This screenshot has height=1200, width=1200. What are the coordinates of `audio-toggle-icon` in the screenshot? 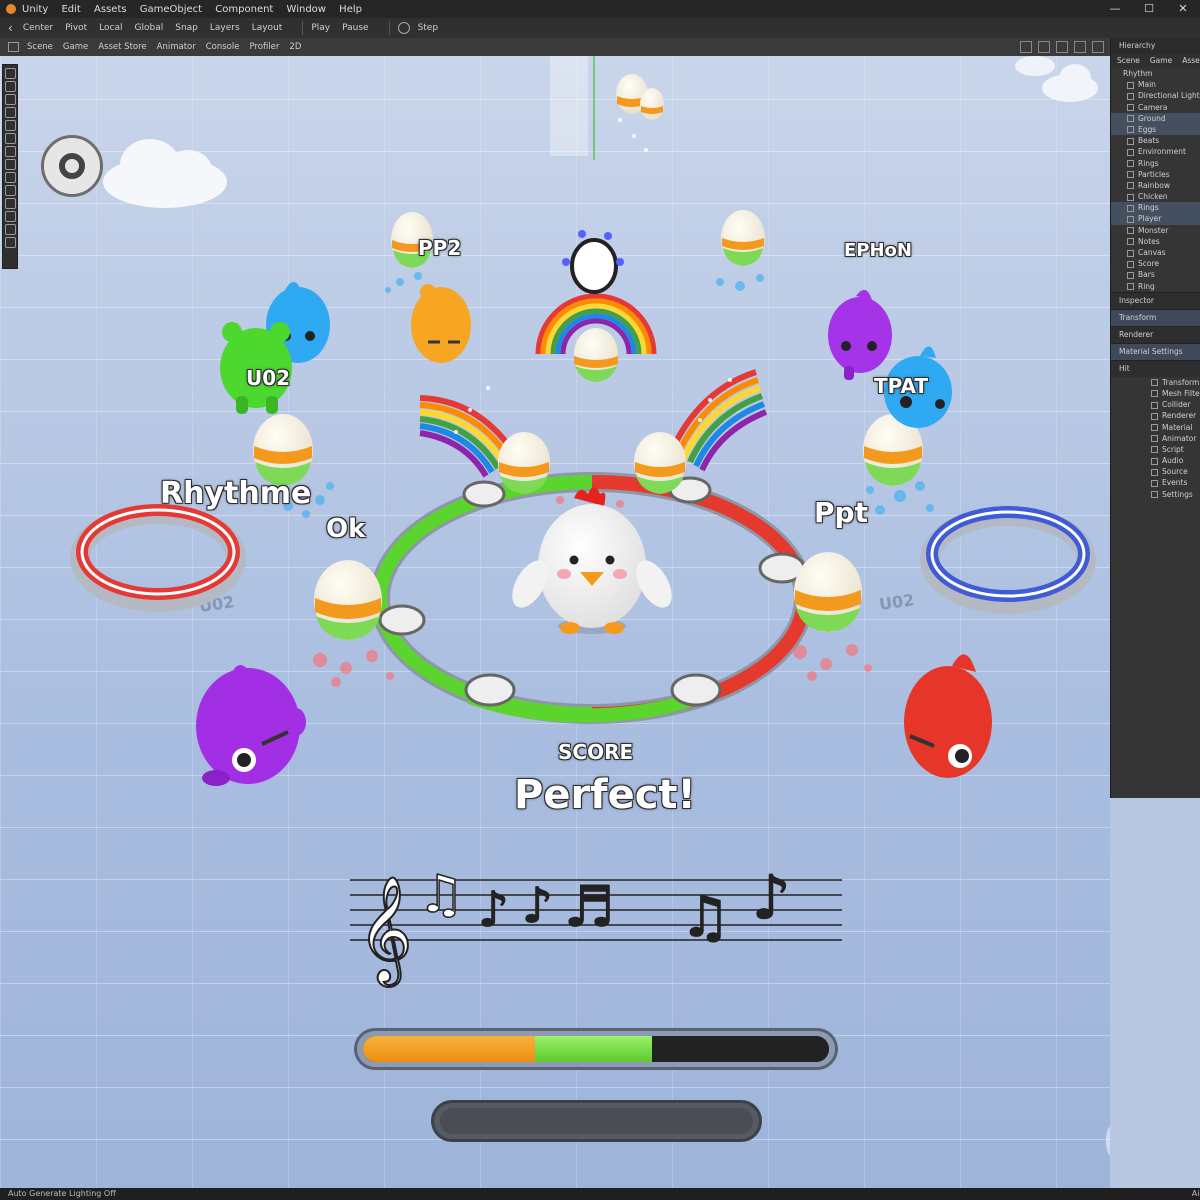 It's located at (1044, 47).